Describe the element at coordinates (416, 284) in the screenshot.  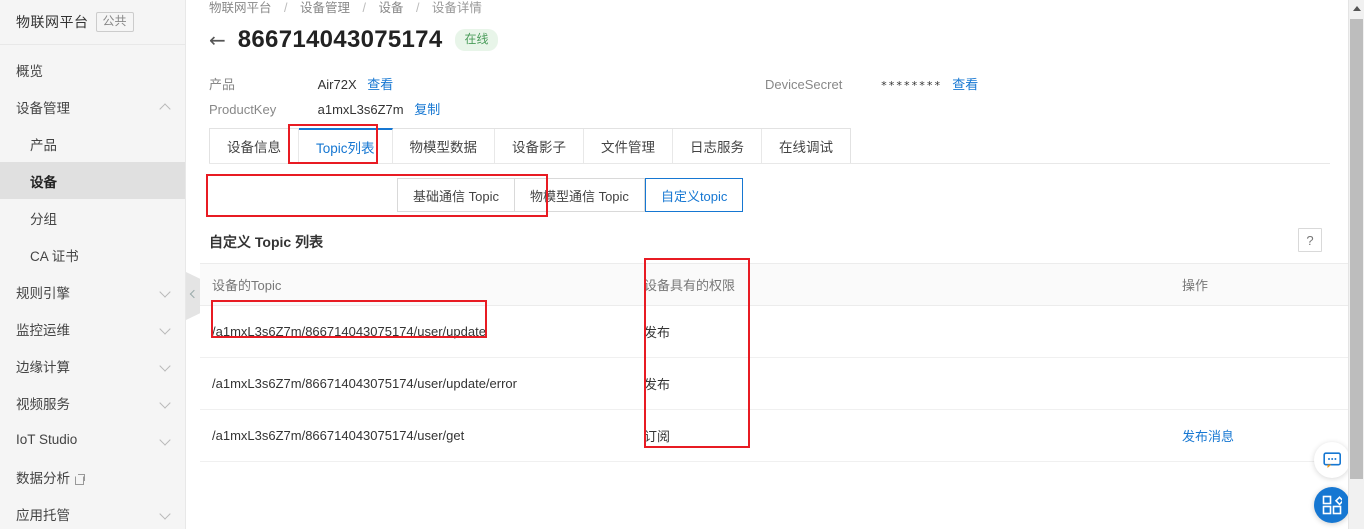
I see `column-header-topic: 设备的Topic` at that location.